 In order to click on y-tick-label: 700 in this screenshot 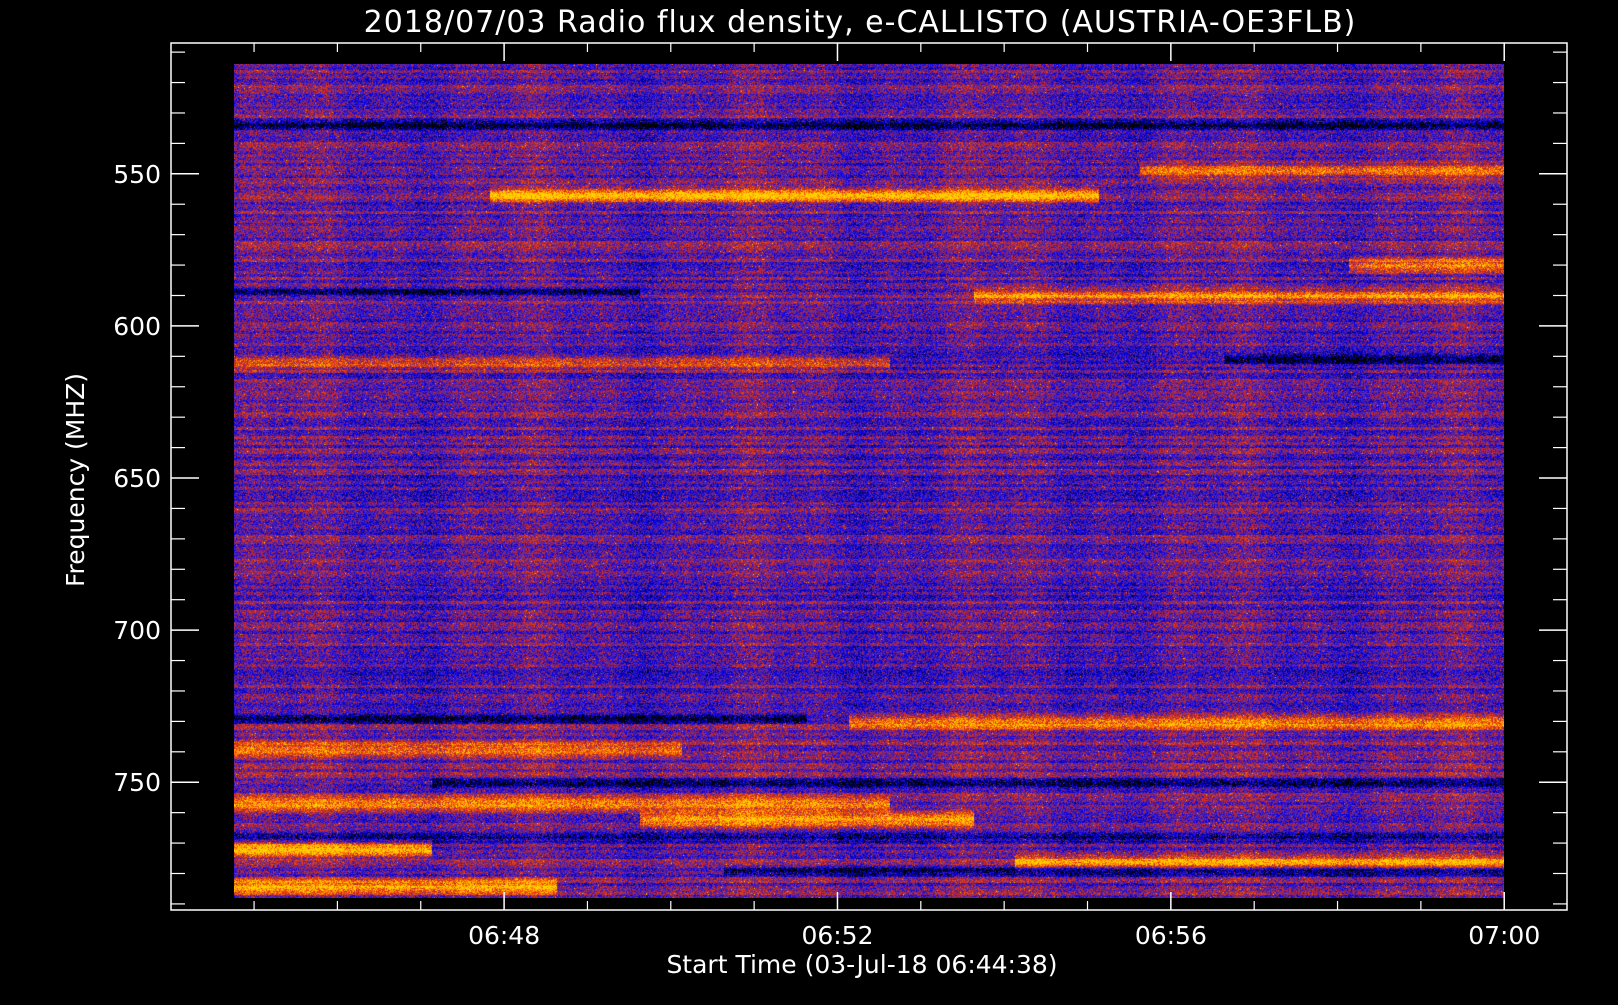, I will do `click(137, 630)`.